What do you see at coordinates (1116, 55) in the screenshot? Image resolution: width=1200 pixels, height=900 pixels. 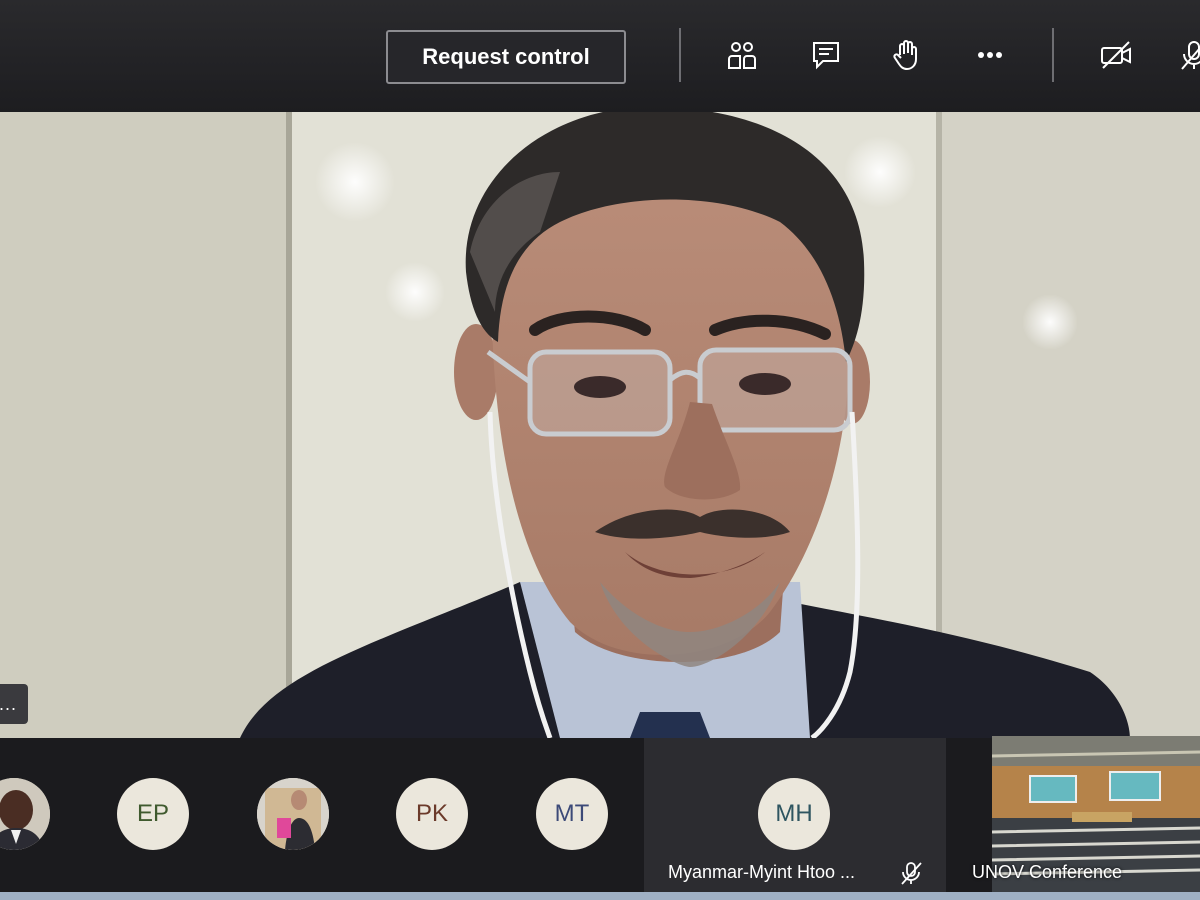 I see `camera-off-icon` at bounding box center [1116, 55].